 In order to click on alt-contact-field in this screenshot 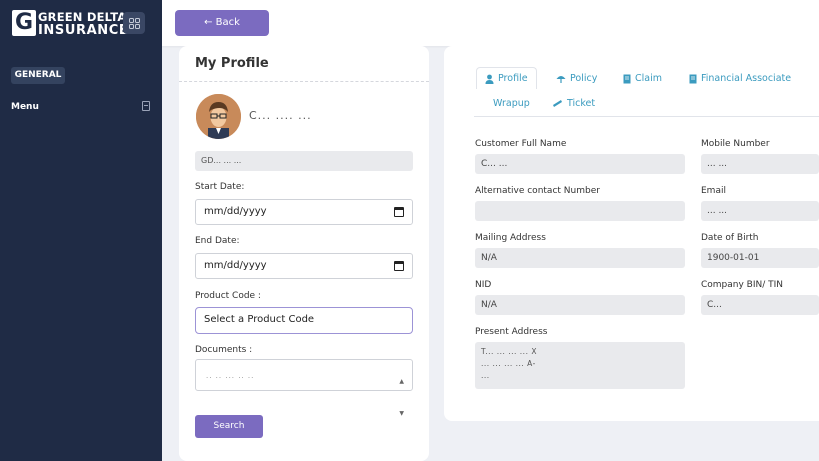, I will do `click(580, 211)`.